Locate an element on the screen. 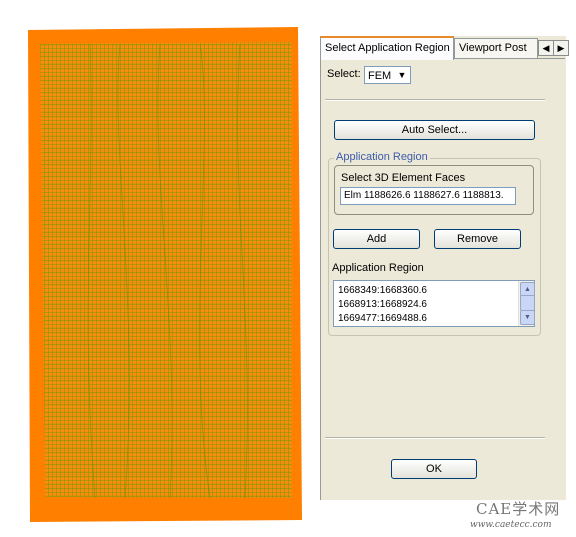  tab-viewport-post: Viewport Post is located at coordinates (496, 48).